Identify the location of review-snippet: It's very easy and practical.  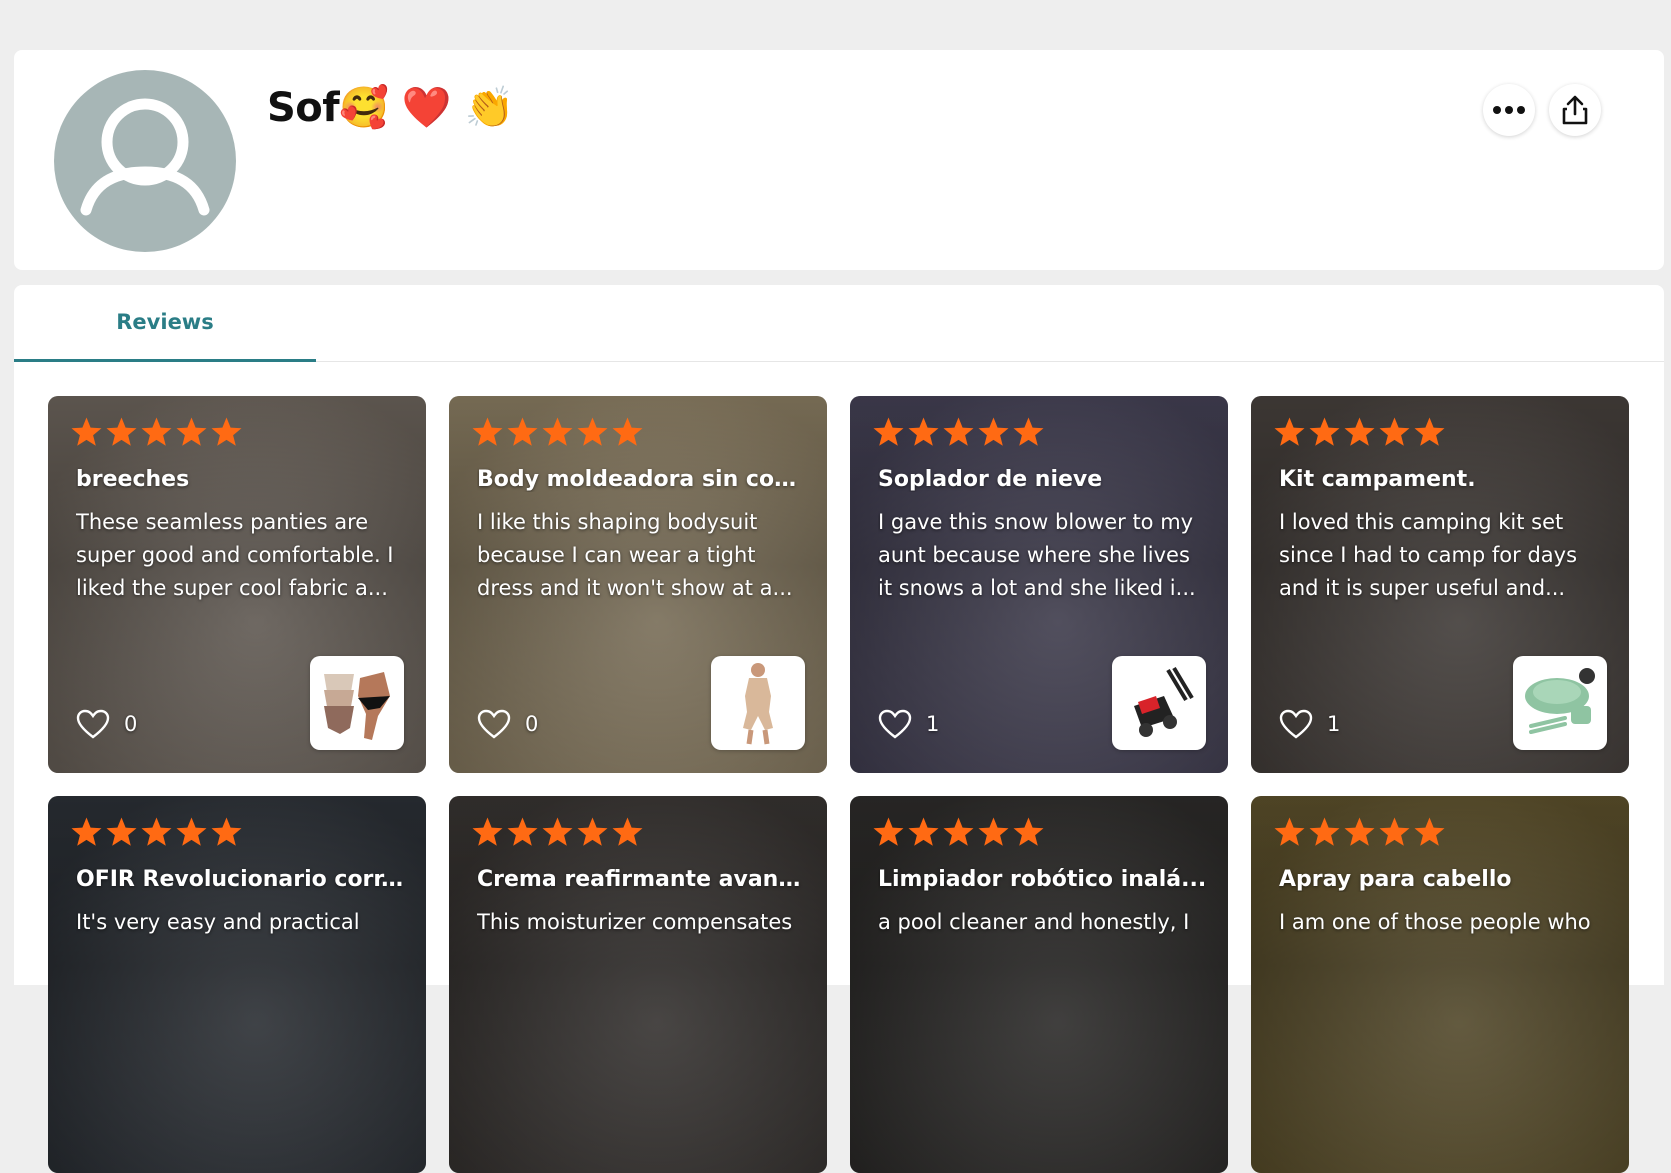
(218, 922).